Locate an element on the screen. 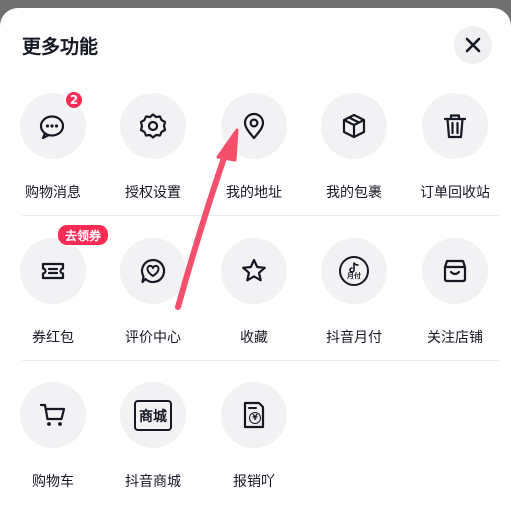  douyin-monthly-pay-icon-holder: 月付 is located at coordinates (354, 271).